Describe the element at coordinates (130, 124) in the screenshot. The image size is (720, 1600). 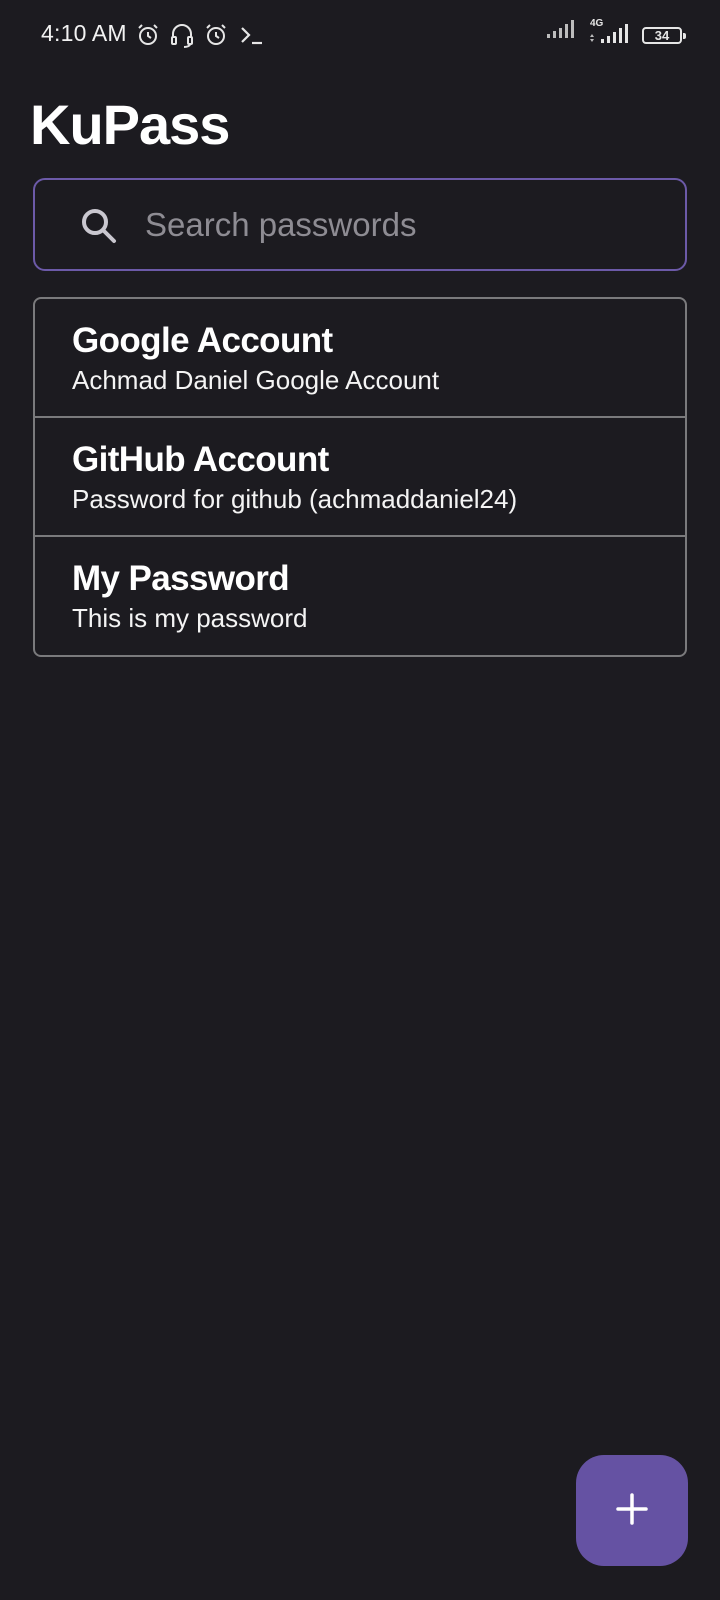
I see `app-title: KuPass` at that location.